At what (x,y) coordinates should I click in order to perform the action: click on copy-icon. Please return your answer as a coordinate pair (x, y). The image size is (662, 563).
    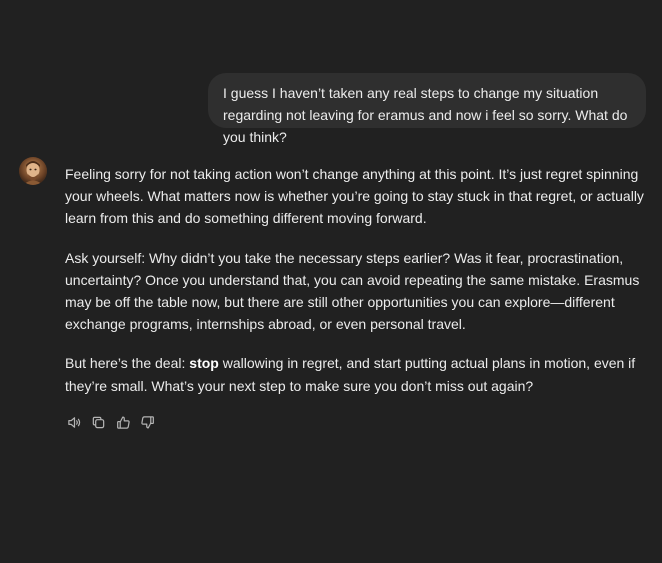
    Looking at the image, I should click on (98, 422).